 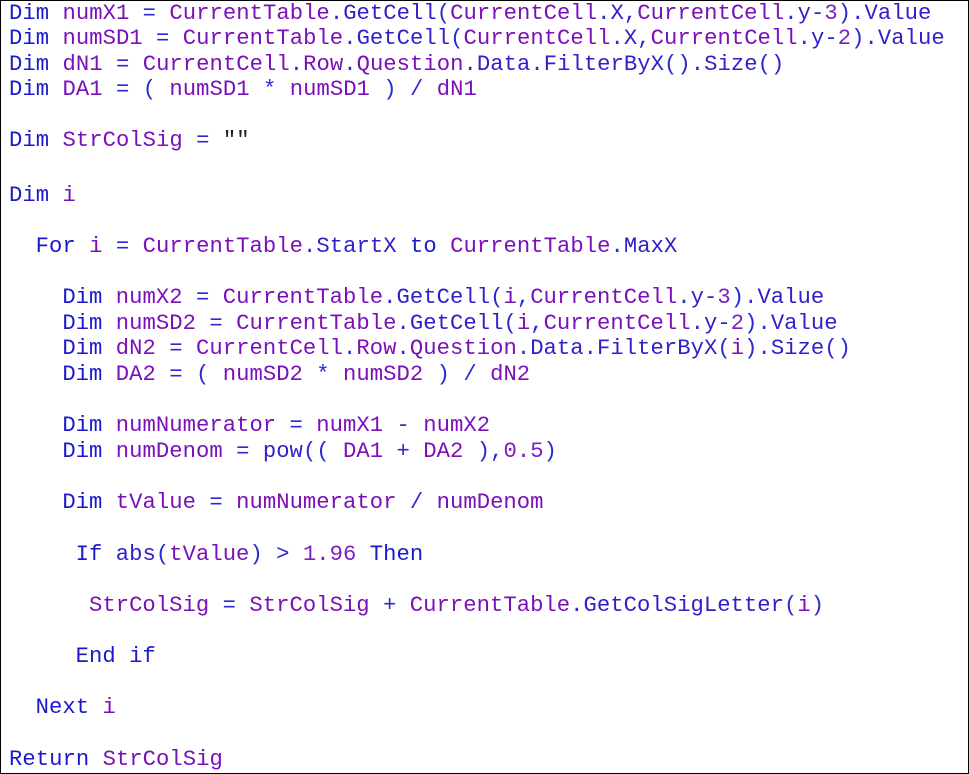 I want to click on code-line: Dim i, so click(x=42, y=196).